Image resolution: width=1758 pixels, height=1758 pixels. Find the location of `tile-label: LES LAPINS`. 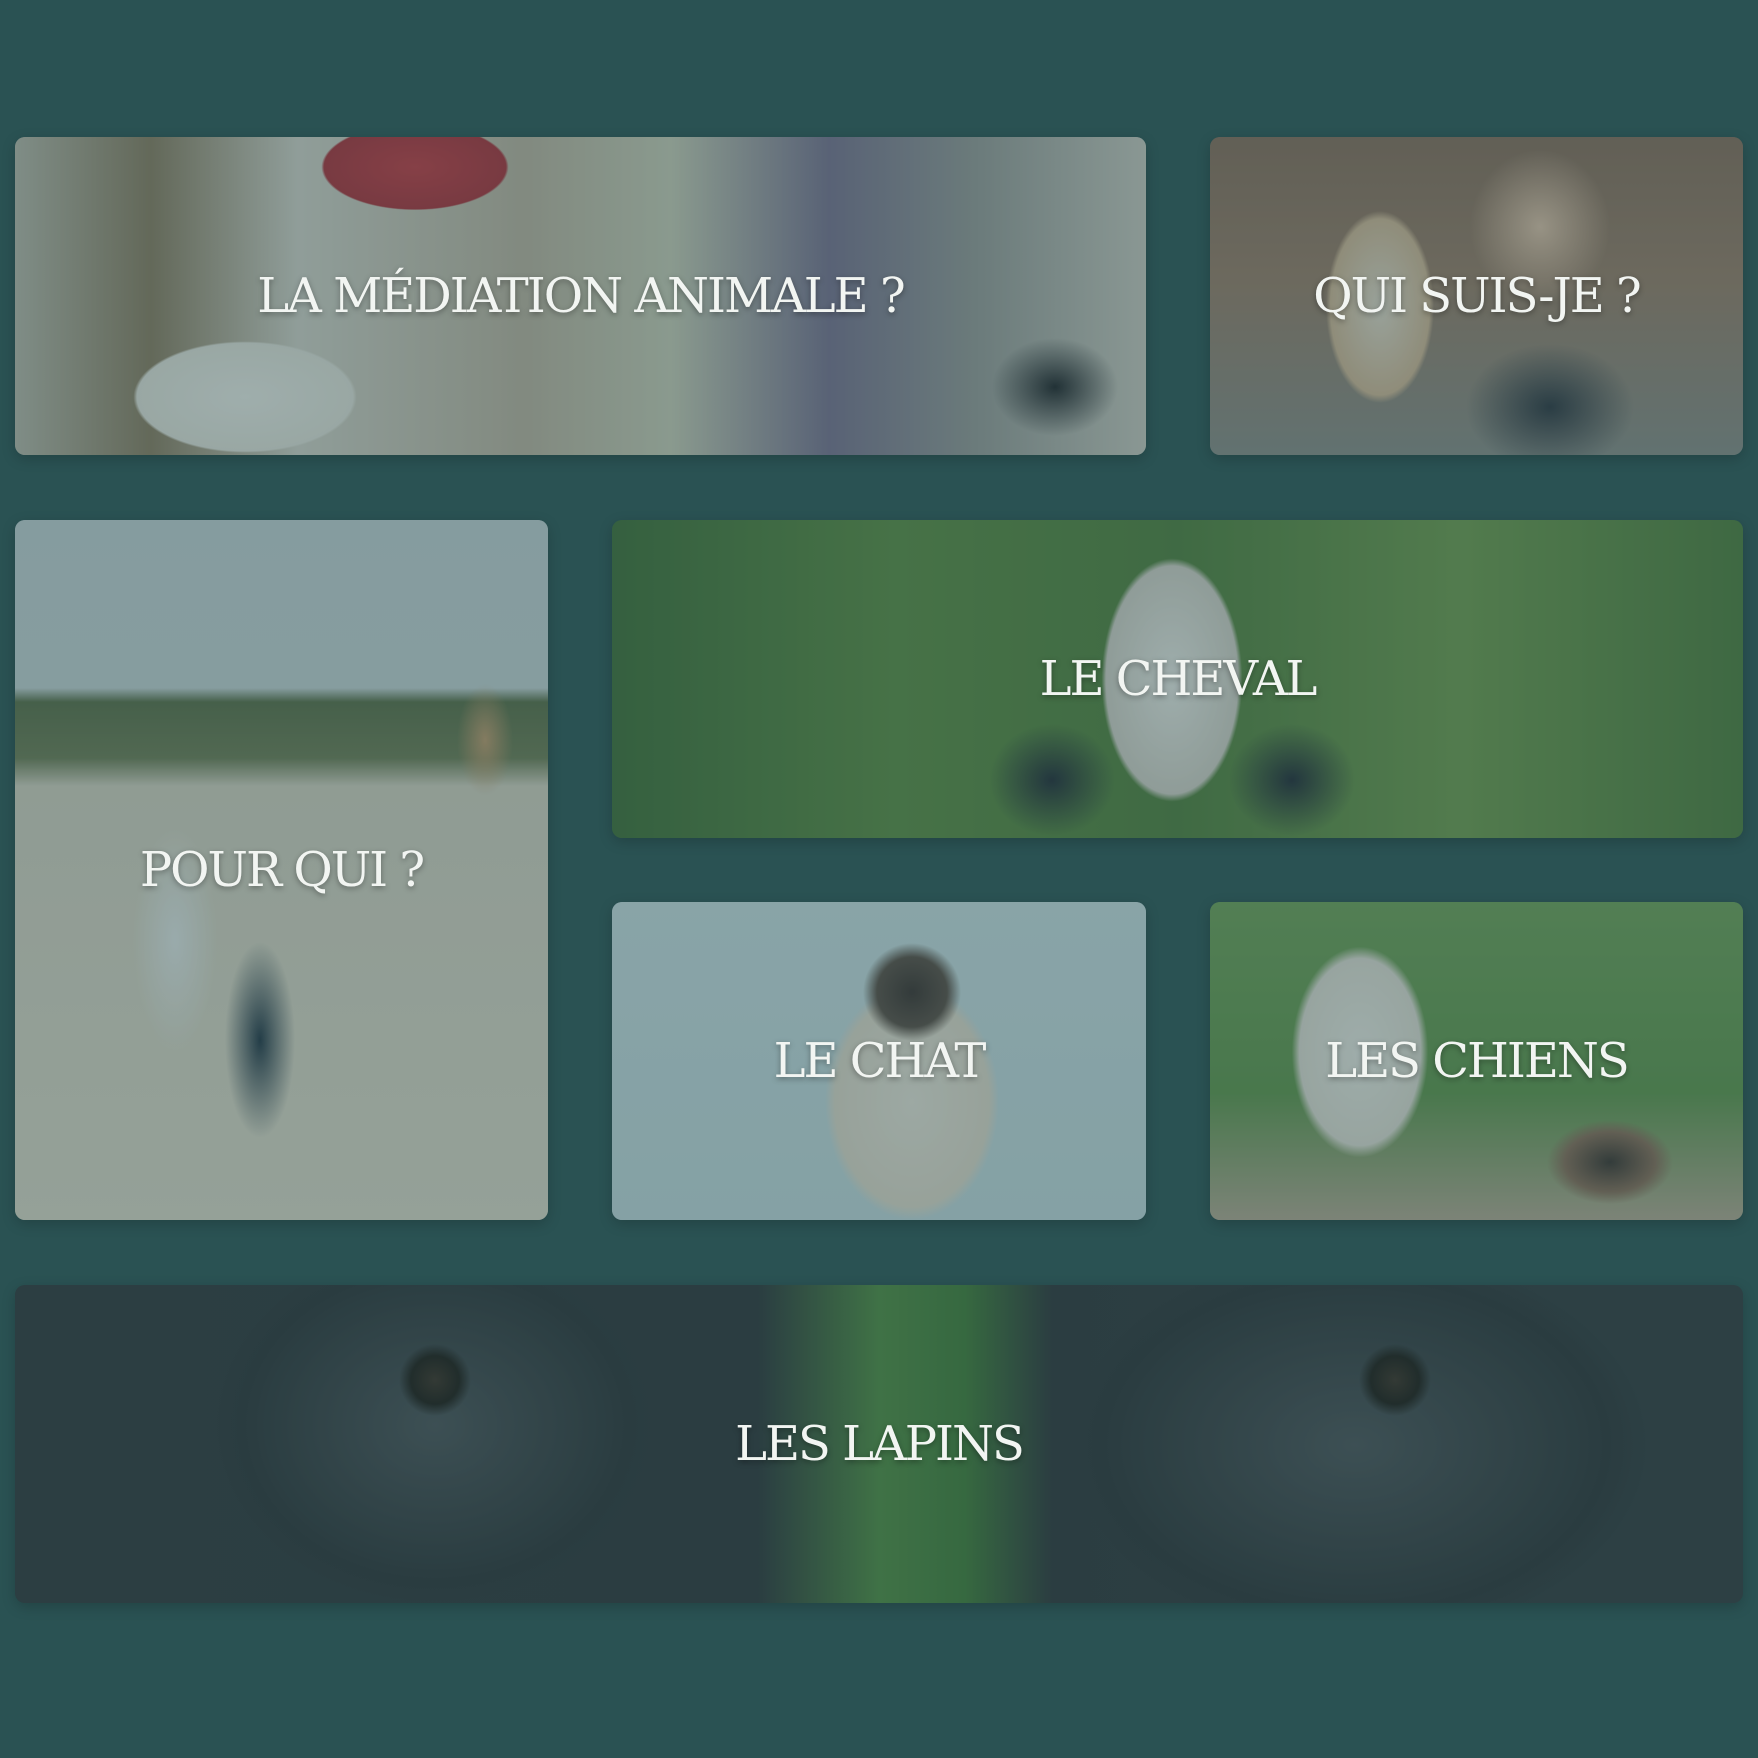

tile-label: LES LAPINS is located at coordinates (880, 1444).